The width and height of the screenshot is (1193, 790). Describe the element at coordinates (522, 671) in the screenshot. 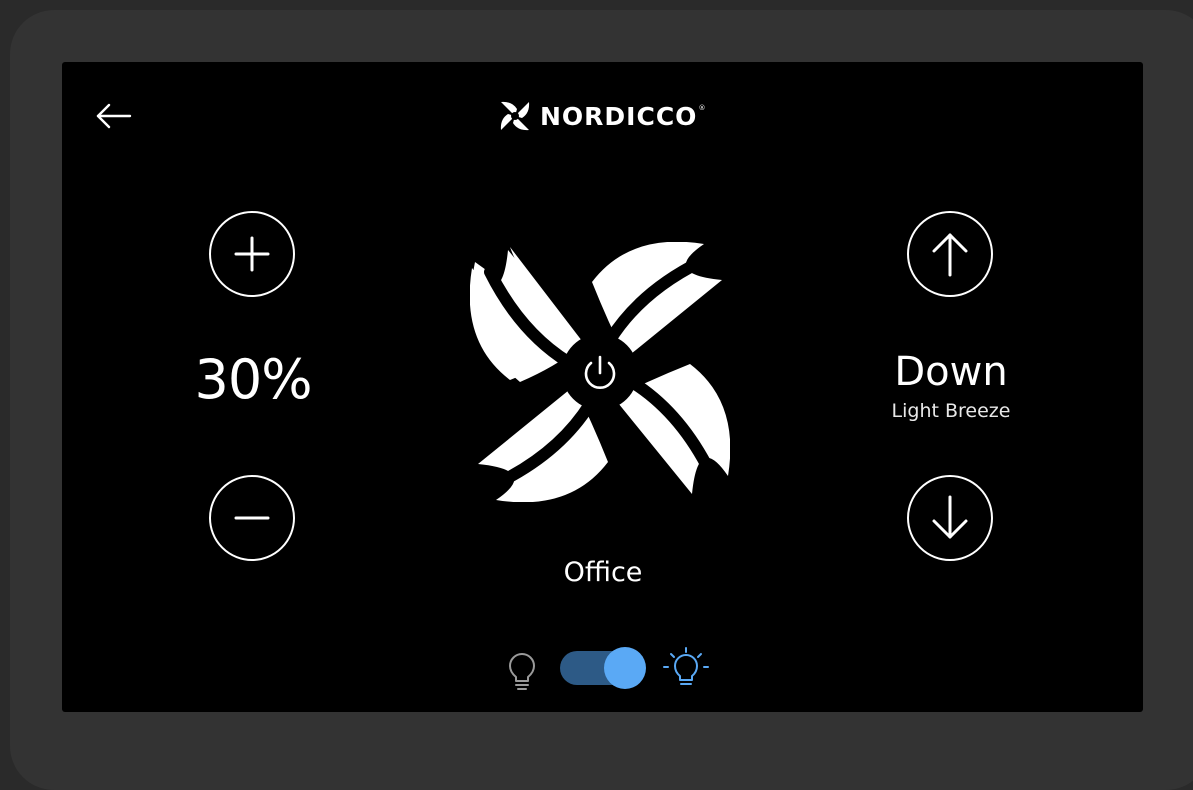

I see `lightbulb-off-icon` at that location.